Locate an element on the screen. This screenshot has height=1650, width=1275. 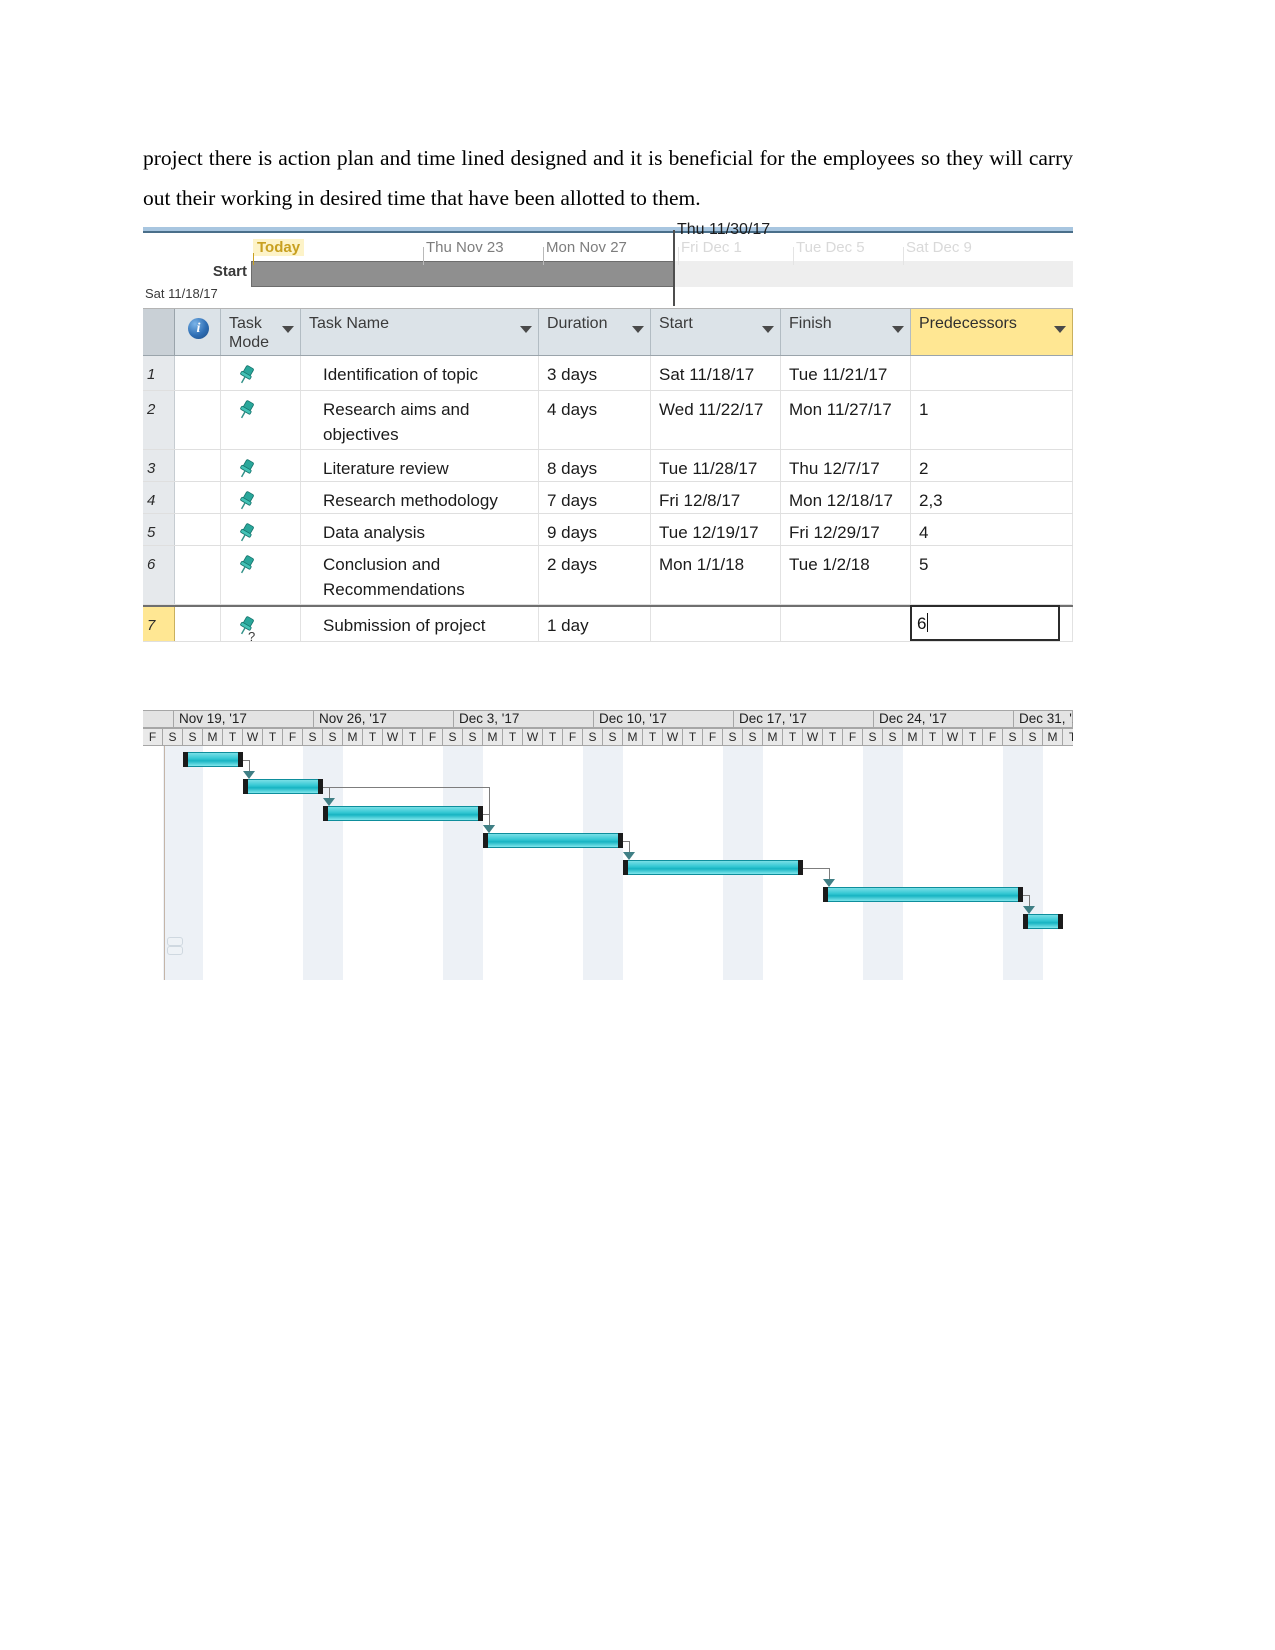
row-predecessors-cell: 6 is located at coordinates (991, 623).